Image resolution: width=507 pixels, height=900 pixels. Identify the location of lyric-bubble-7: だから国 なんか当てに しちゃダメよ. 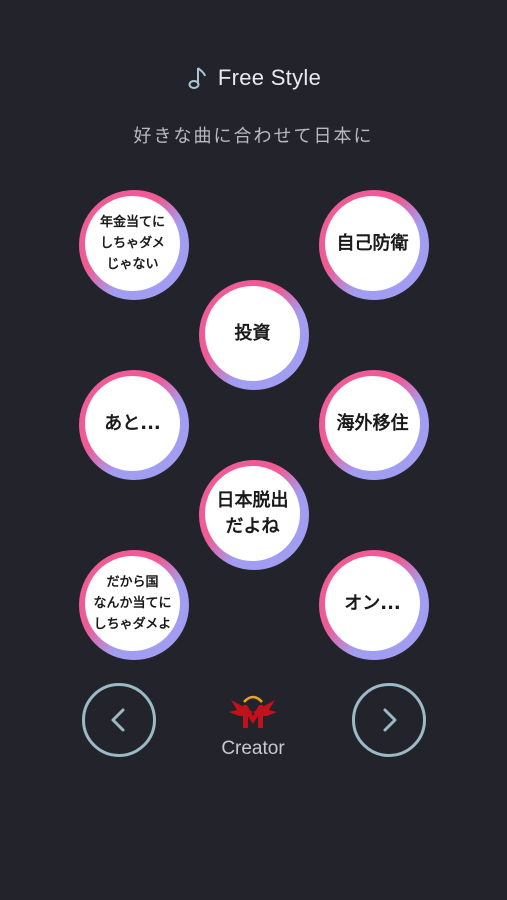
(134, 605).